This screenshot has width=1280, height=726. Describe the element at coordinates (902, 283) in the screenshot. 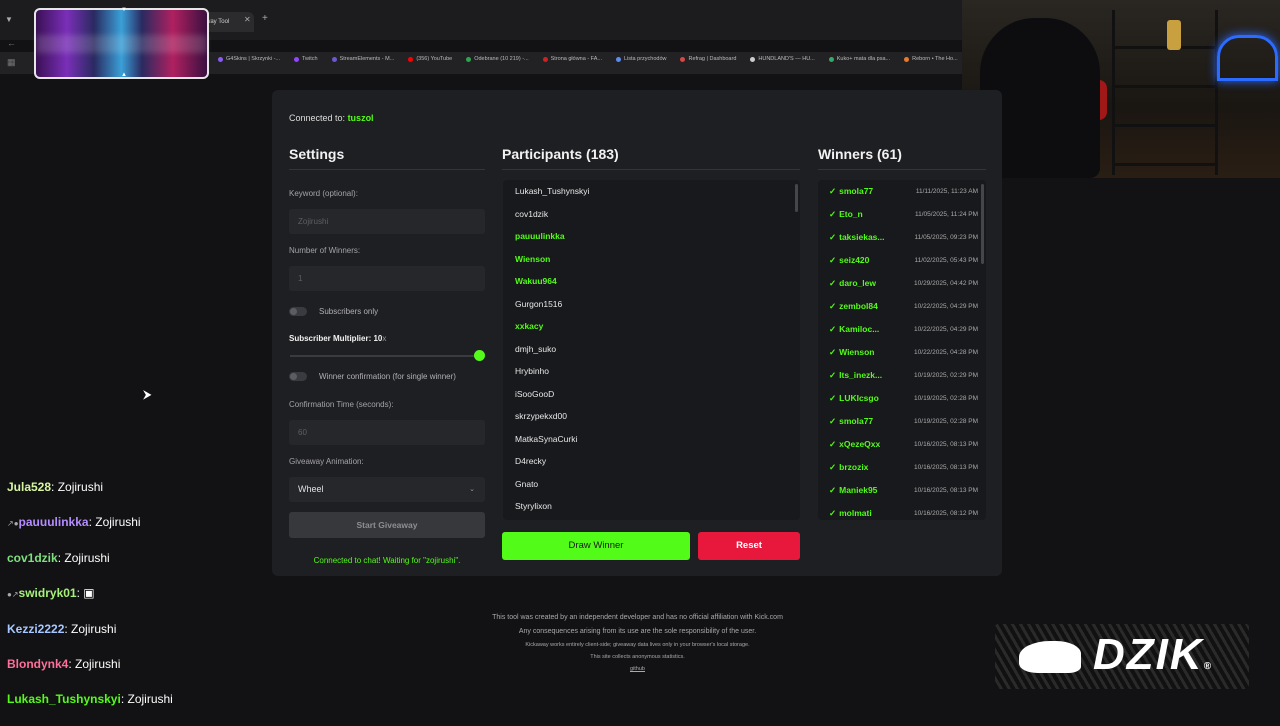

I see `winner-row: daro_lew 10/29/2025, 04:42 PM` at that location.